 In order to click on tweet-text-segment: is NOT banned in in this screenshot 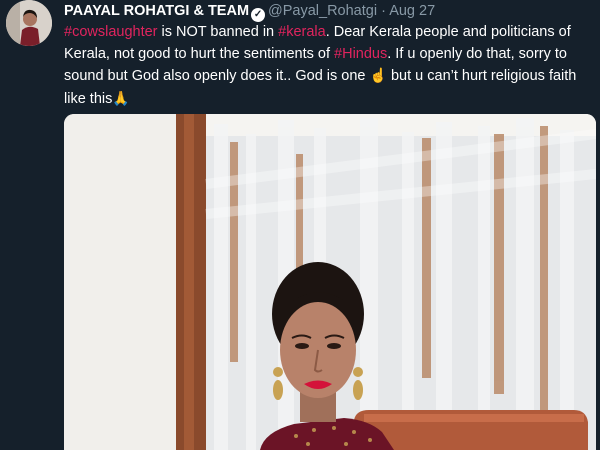, I will do `click(218, 32)`.